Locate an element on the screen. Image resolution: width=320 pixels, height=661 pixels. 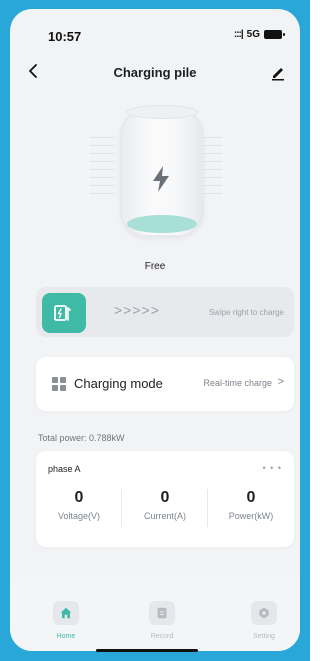
charging-mode-label: Charging mode is located at coordinates (118, 383).